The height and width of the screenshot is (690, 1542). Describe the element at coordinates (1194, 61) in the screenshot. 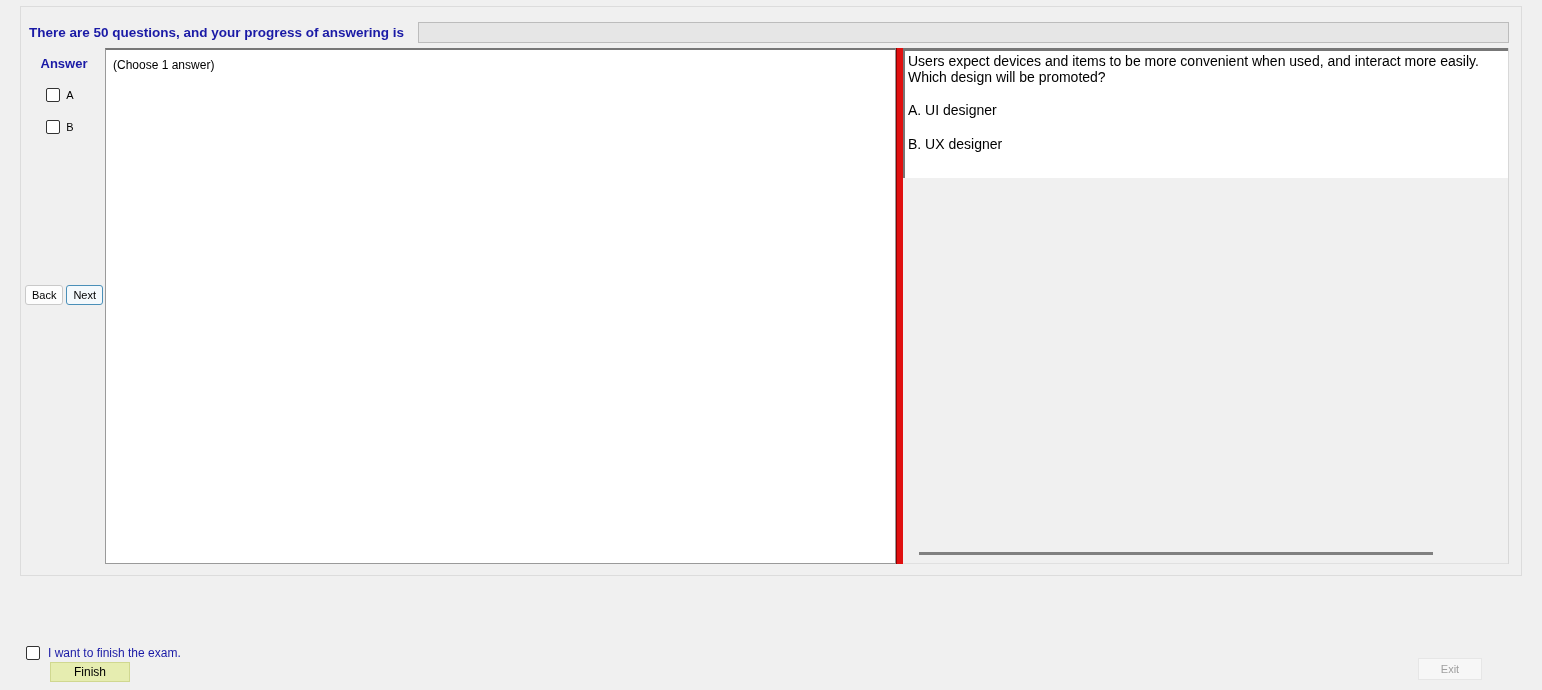

I see `question-text: Users expect devices and items to be more convenient when used, and interact more easily.` at that location.